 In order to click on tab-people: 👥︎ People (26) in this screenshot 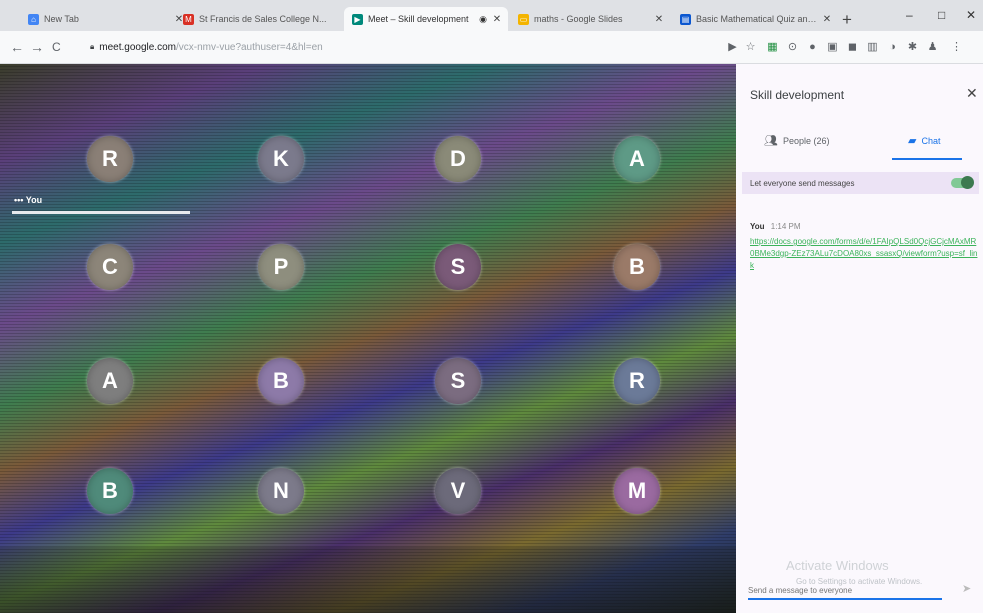, I will do `click(797, 140)`.